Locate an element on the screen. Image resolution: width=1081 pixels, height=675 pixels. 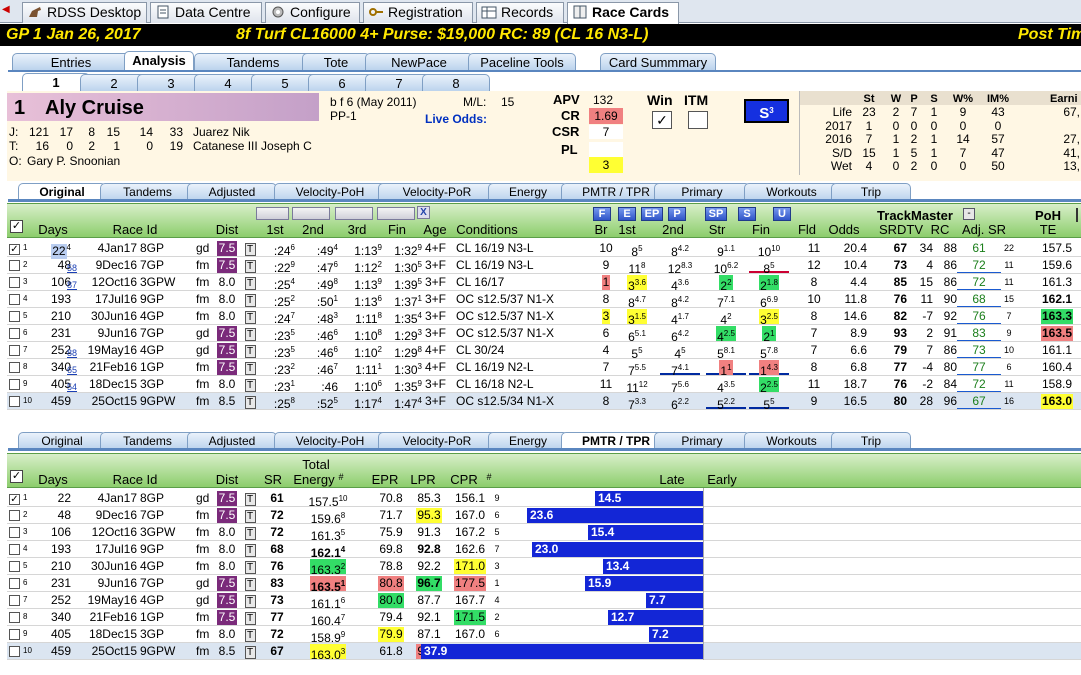
total-energy: 163.32 is located at coordinates (328, 568).